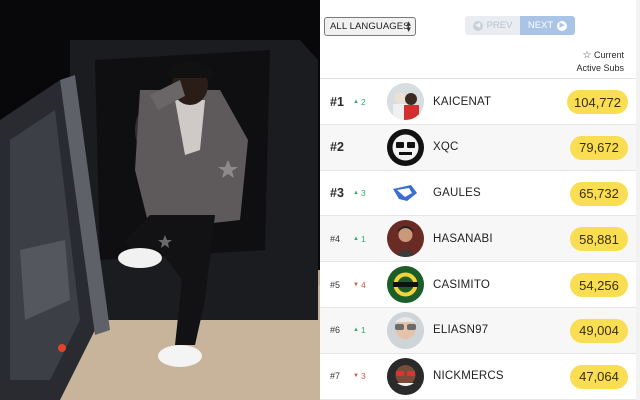 The width and height of the screenshot is (640, 400). I want to click on active-subs-badge: 79,672, so click(599, 147).